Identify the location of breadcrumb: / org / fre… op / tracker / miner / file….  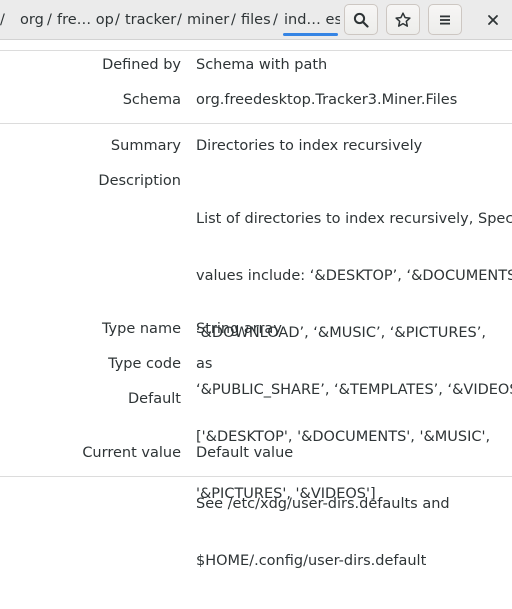
(170, 20).